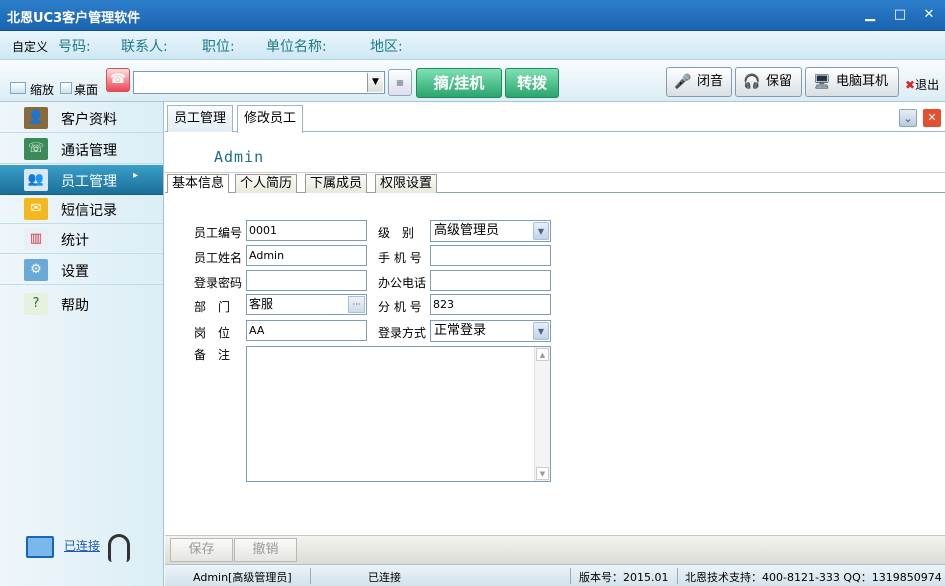 This screenshot has height=586, width=945. What do you see at coordinates (400, 82) in the screenshot?
I see `keypad-icon: ▦` at bounding box center [400, 82].